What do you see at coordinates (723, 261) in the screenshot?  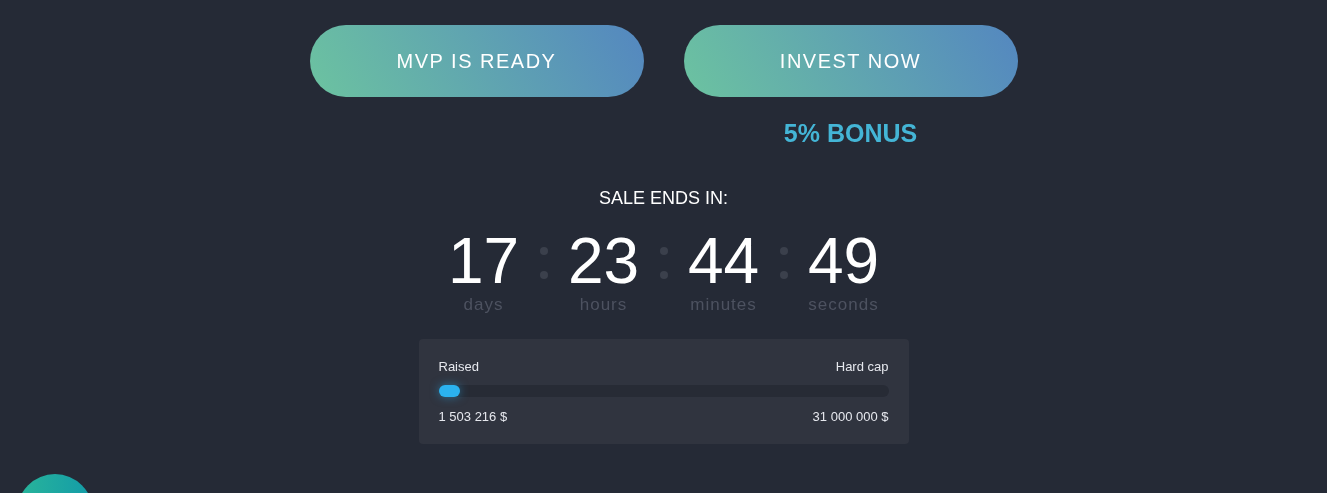 I see `countdown-value: 44` at bounding box center [723, 261].